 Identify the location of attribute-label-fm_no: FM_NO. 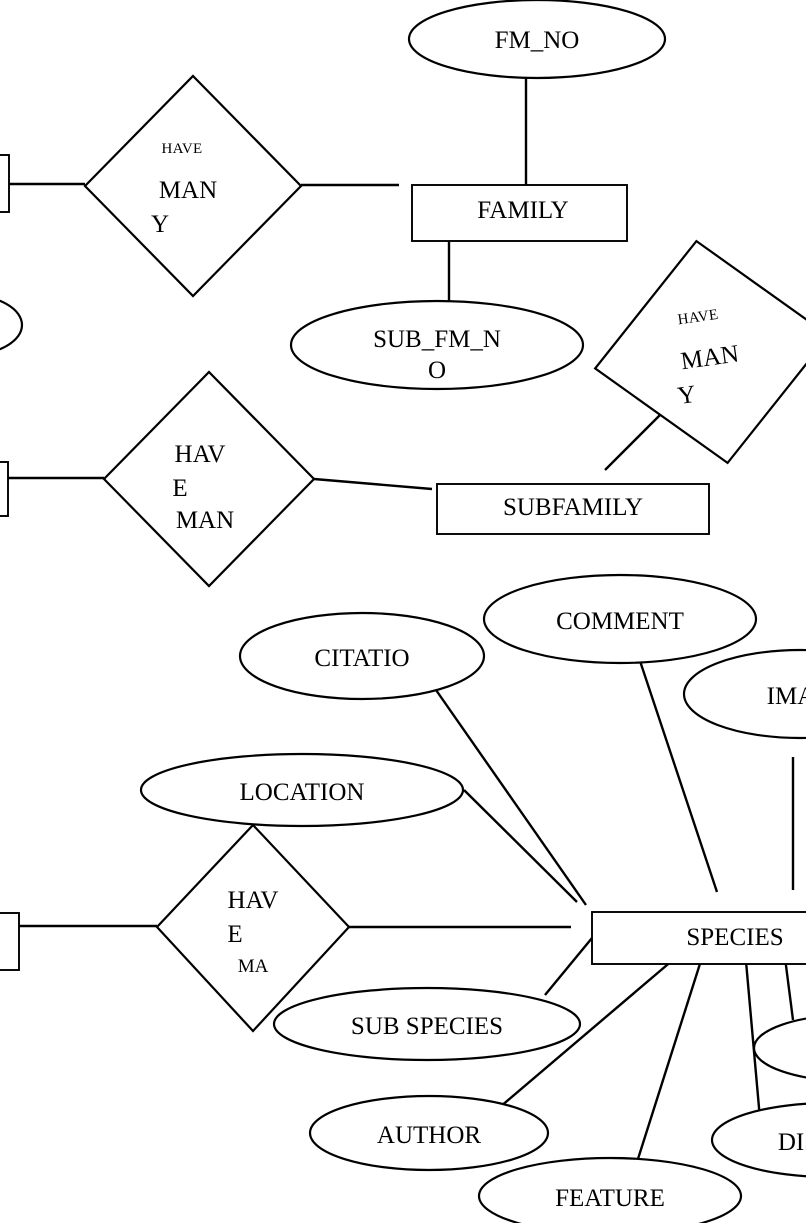
(537, 40).